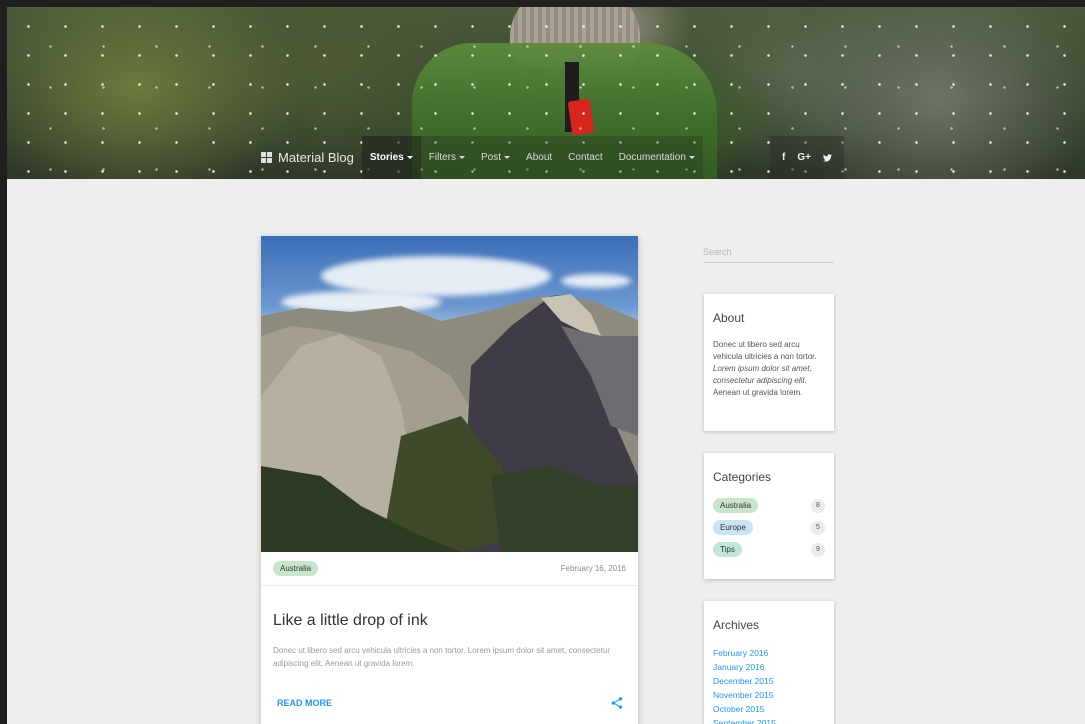 The width and height of the screenshot is (1085, 724). I want to click on nav-label: Stories, so click(386, 157).